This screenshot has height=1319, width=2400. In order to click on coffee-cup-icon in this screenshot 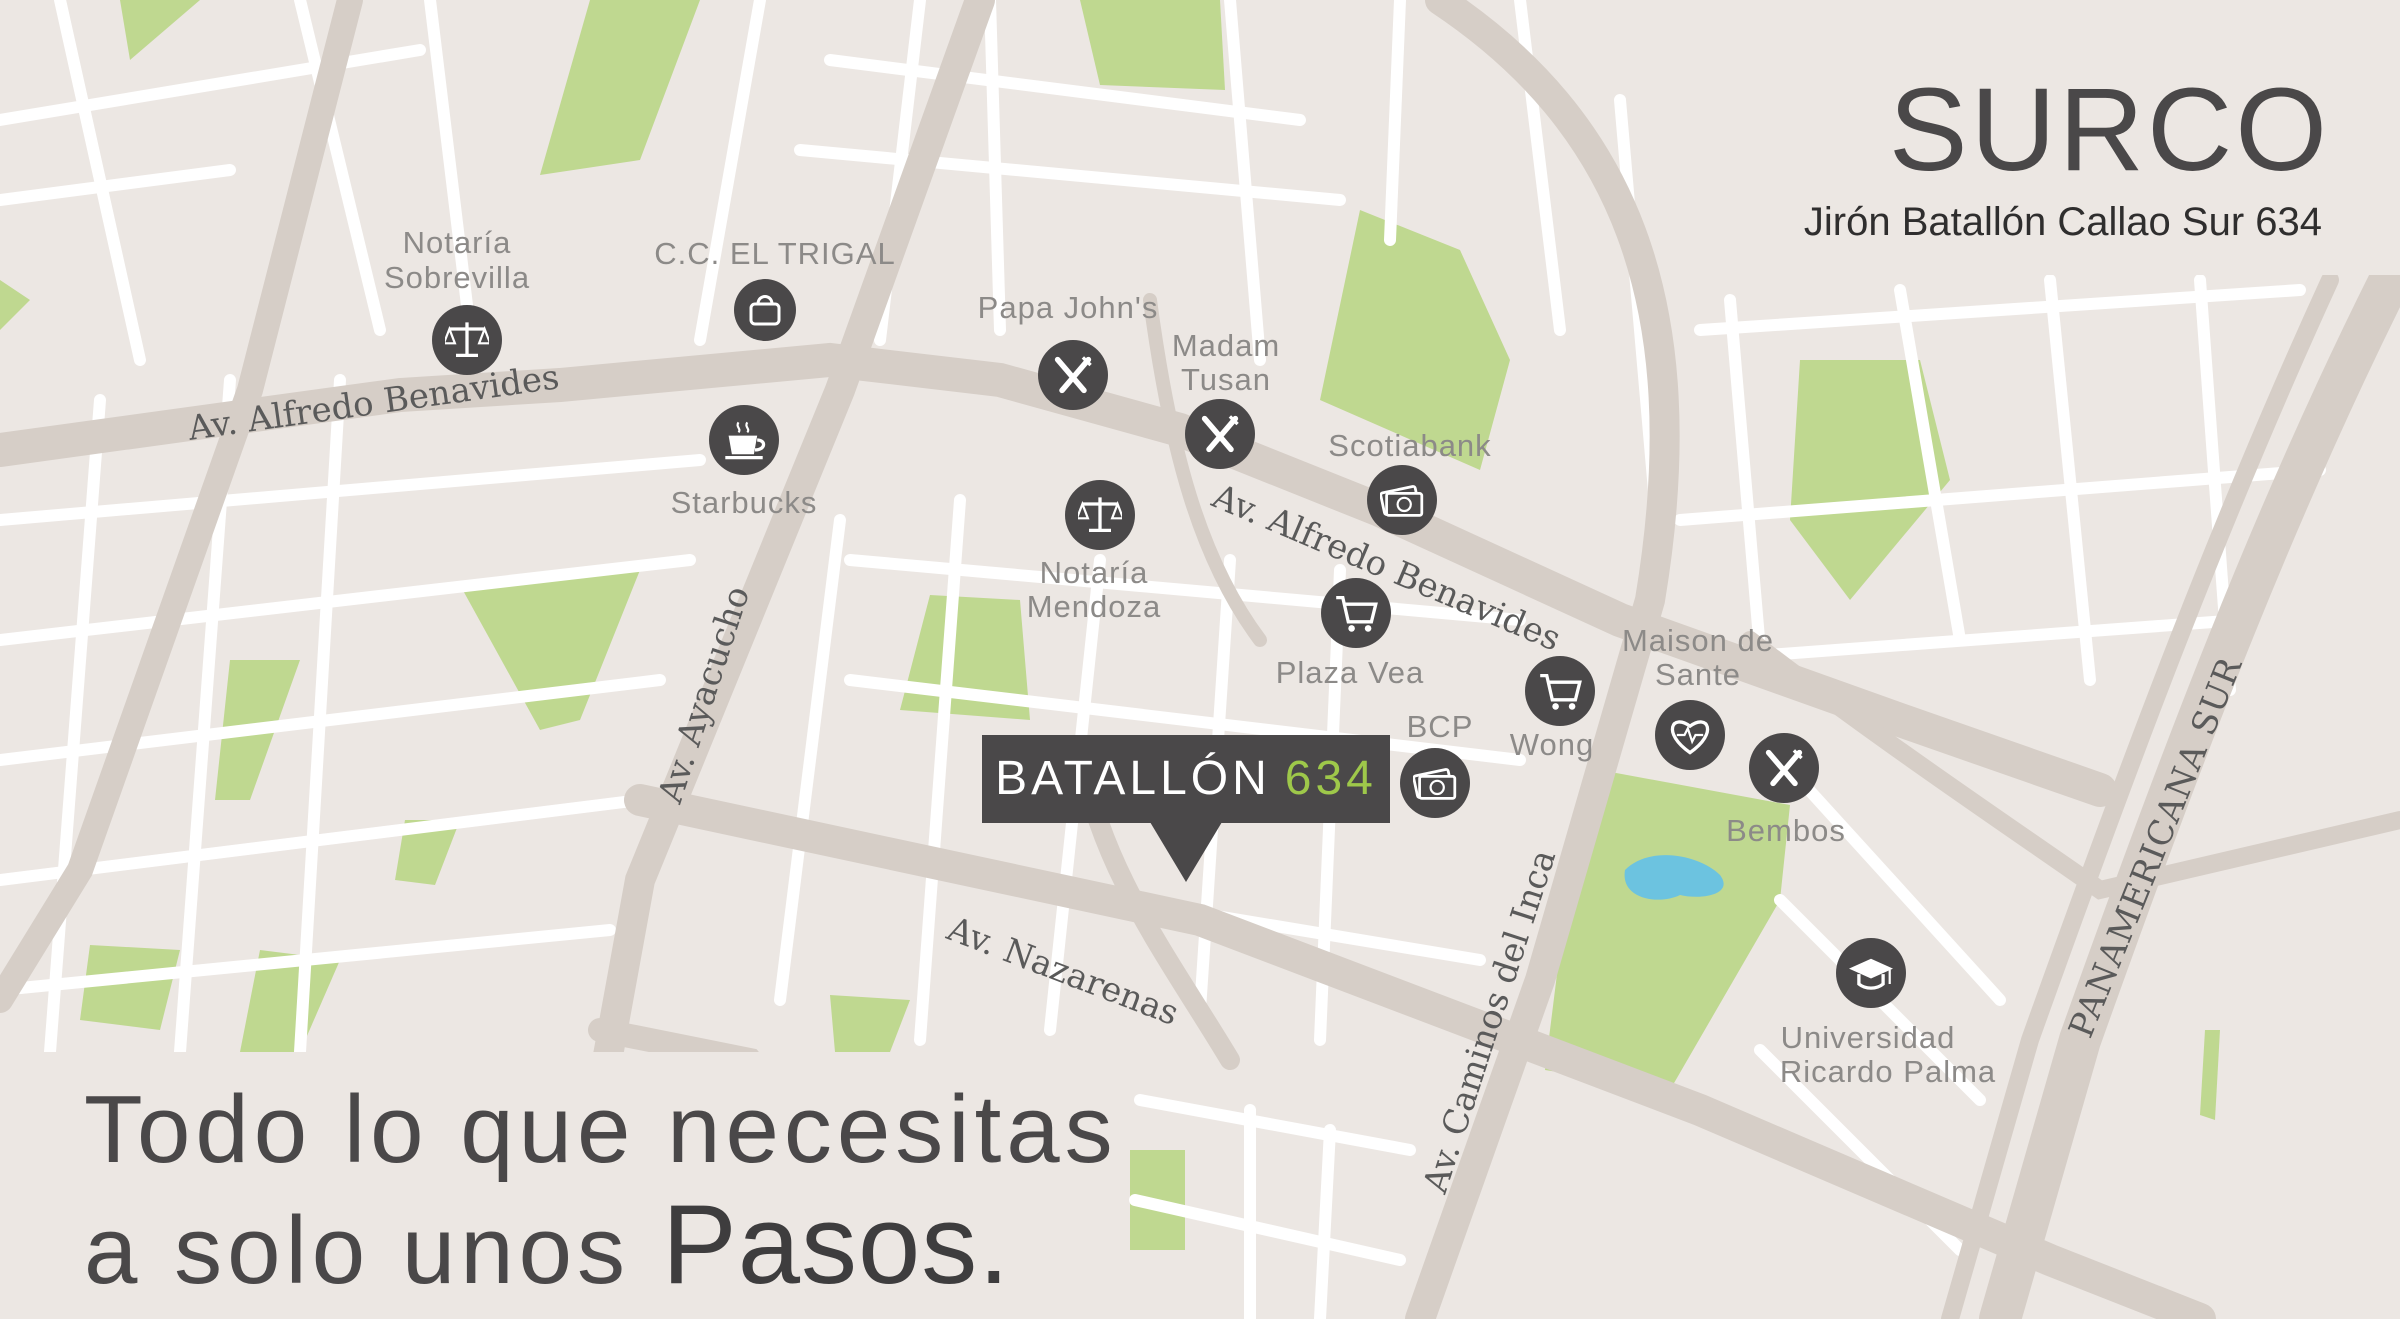, I will do `click(744, 440)`.